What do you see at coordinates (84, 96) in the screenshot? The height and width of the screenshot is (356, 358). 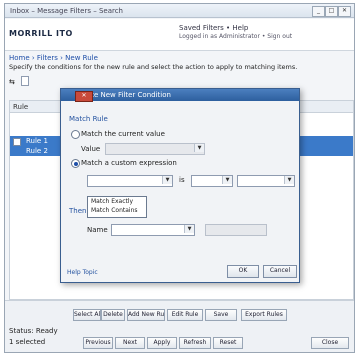 I see `dialog-close-icon: ✕` at bounding box center [84, 96].